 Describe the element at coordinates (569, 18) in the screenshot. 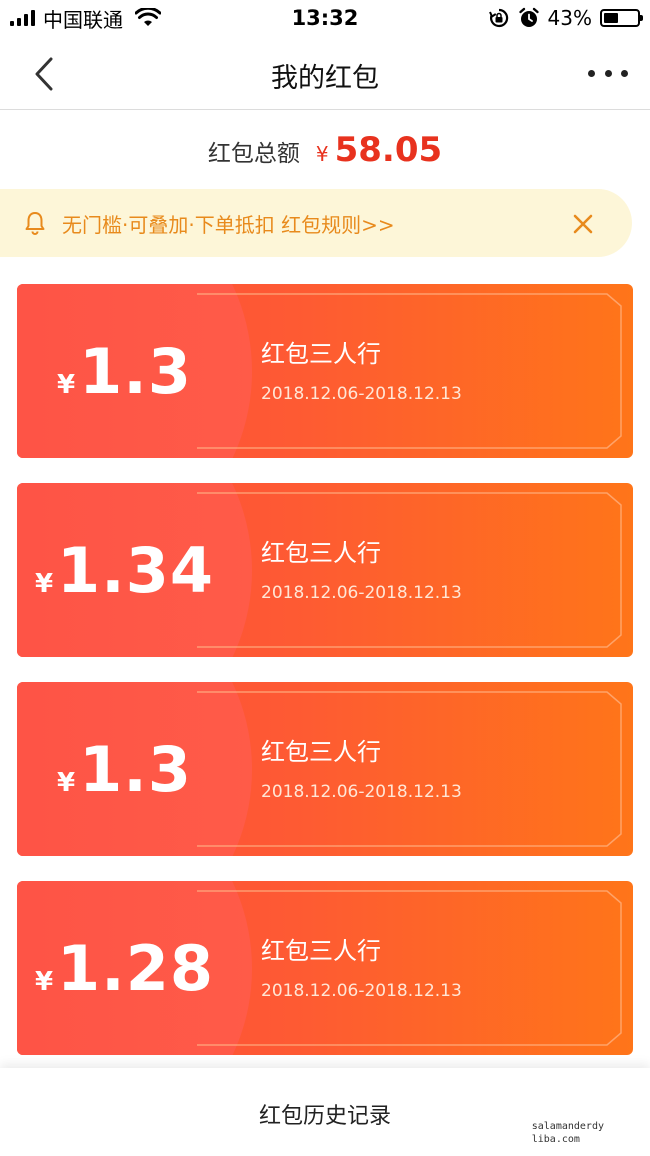

I see `battery-percent: 43%` at that location.